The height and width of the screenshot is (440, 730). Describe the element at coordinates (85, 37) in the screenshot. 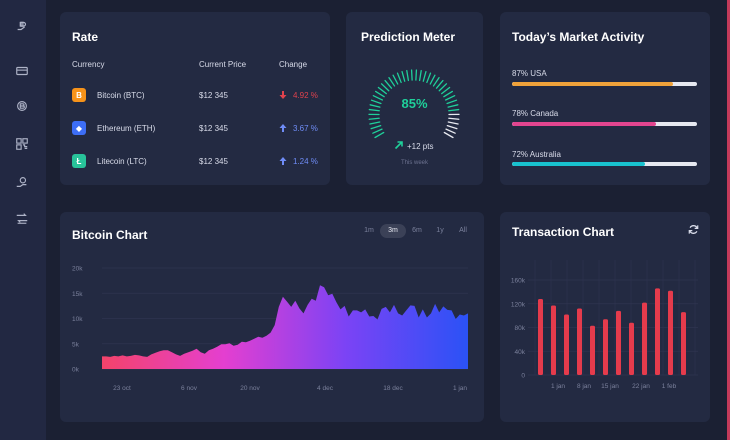

I see `rate-title: Rate` at that location.